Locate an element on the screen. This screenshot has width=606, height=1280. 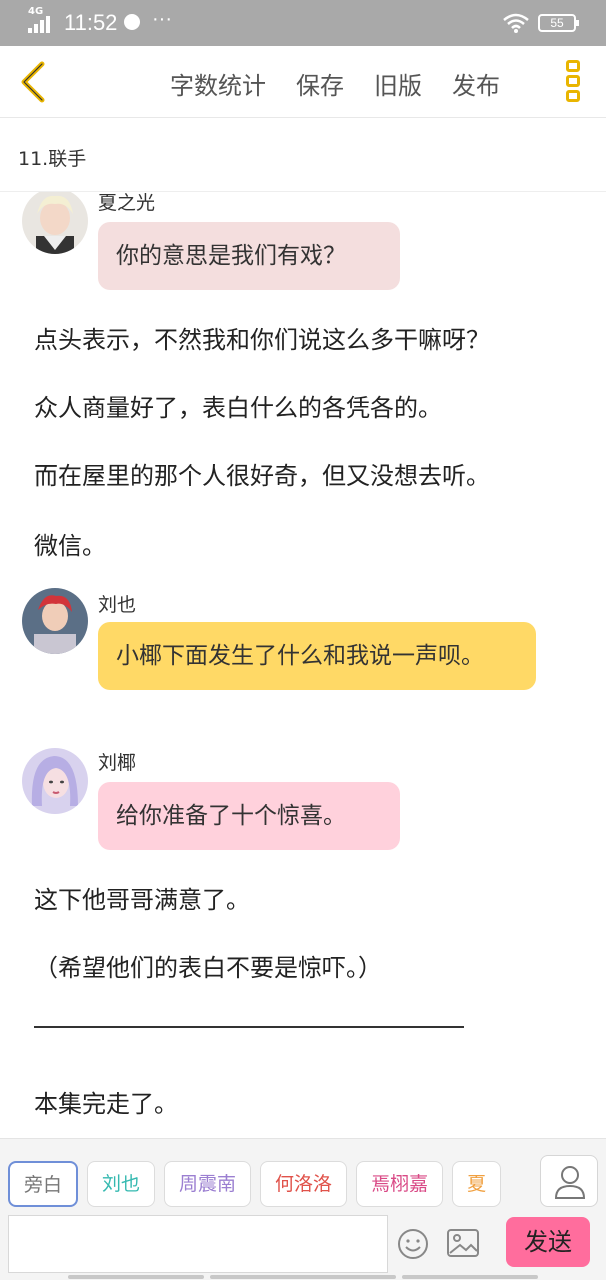
more-notifications-icon: ··· is located at coordinates (162, 19).